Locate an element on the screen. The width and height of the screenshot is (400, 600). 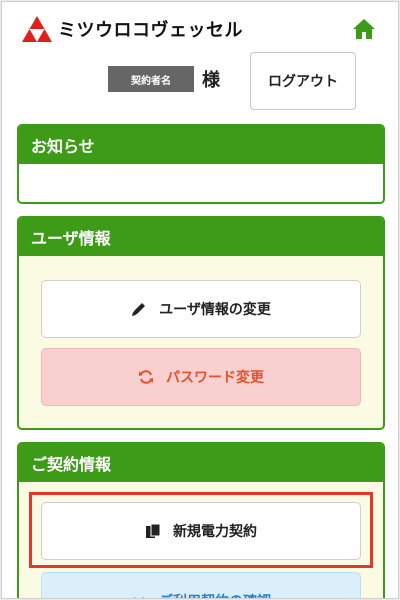
contract-name-badge: 契約者名 is located at coordinates (151, 79).